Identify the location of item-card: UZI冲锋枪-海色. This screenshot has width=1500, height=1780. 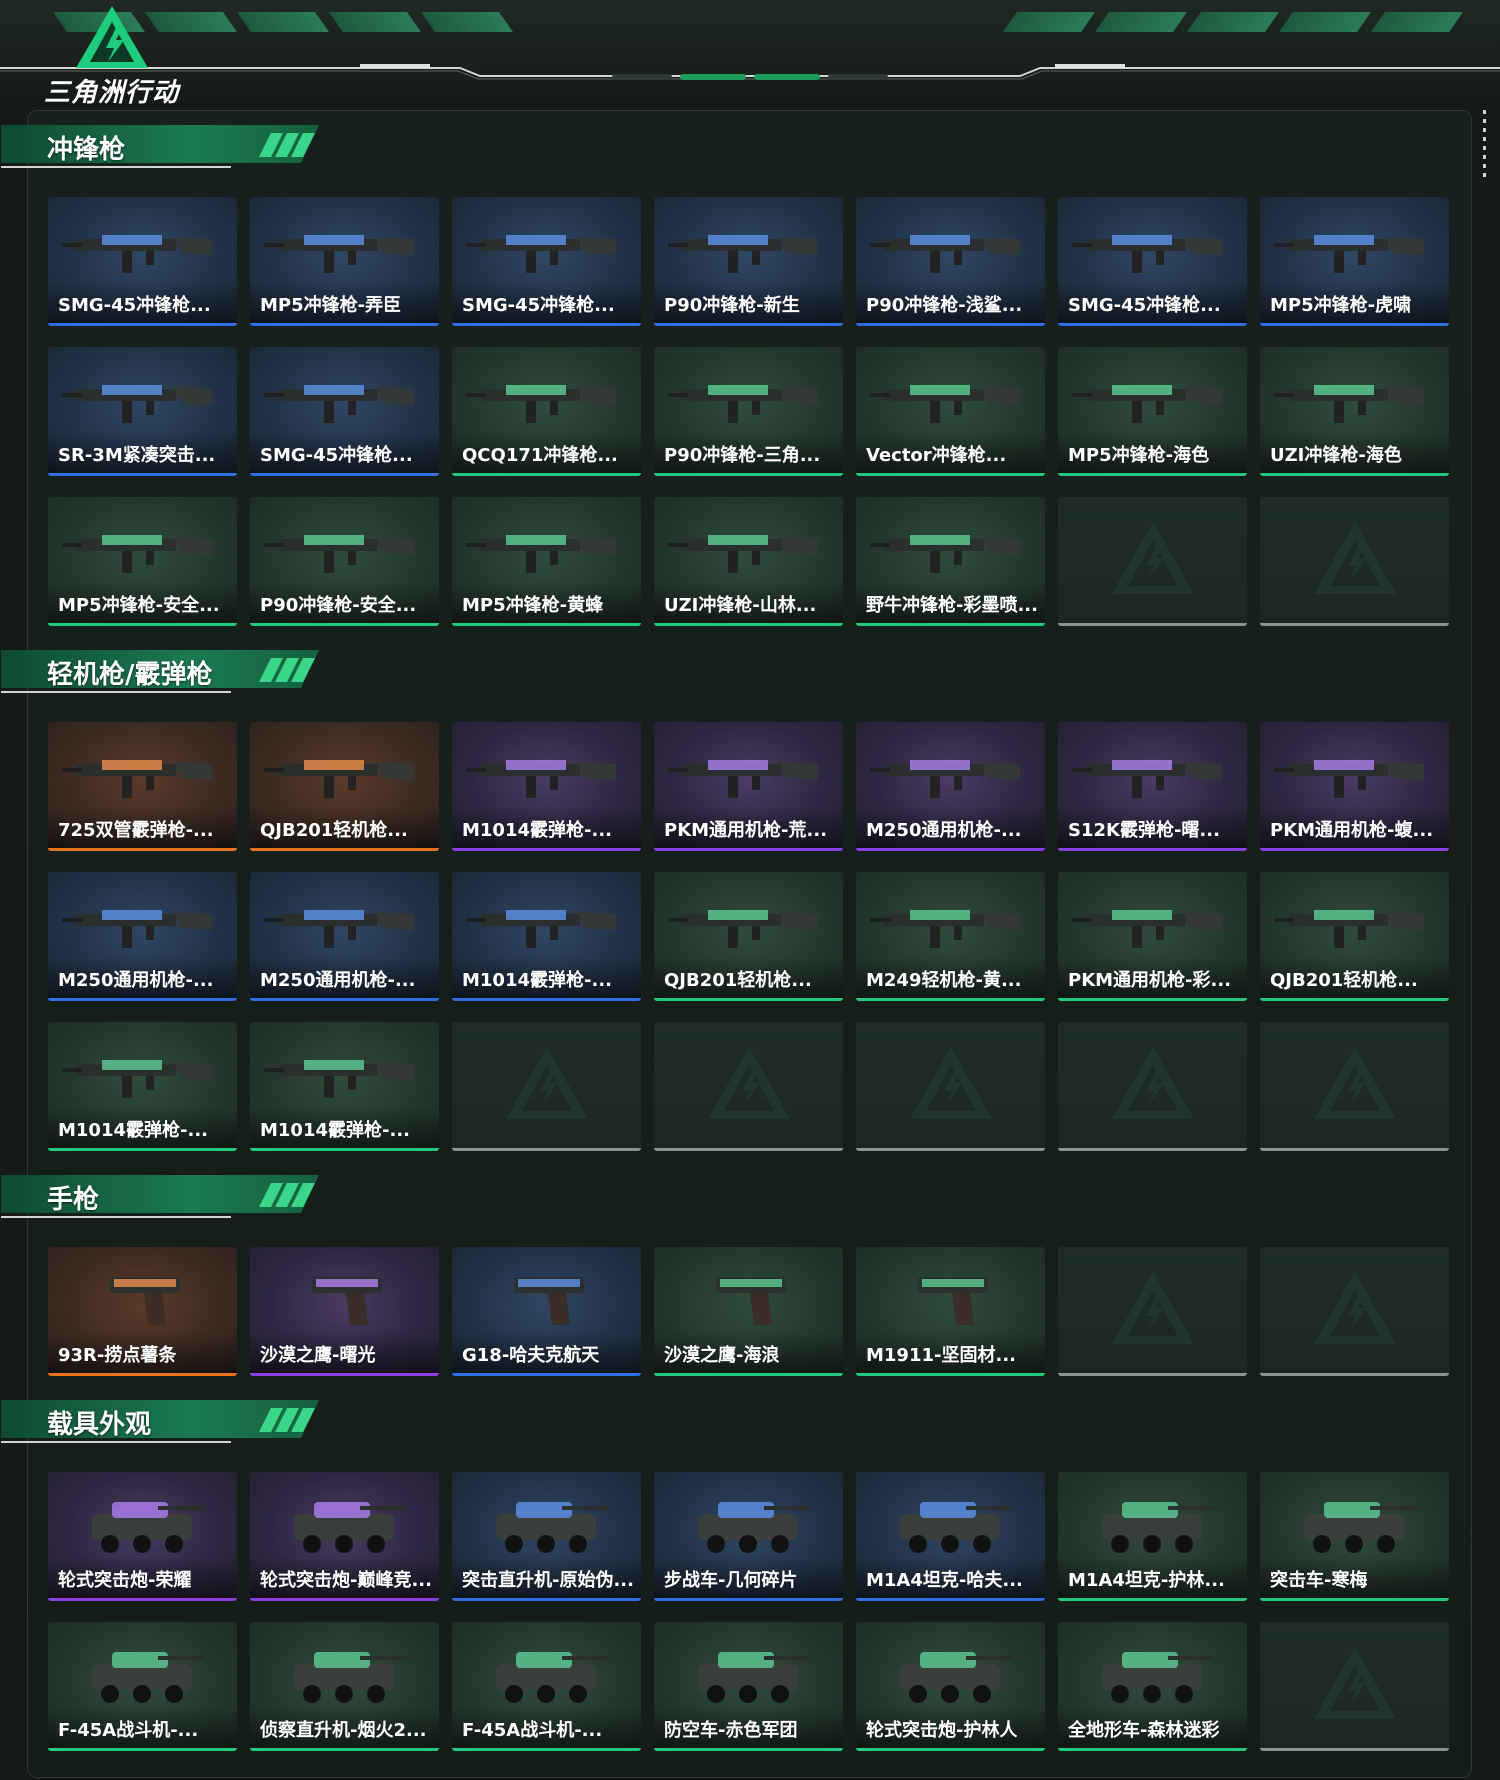
(1354, 411).